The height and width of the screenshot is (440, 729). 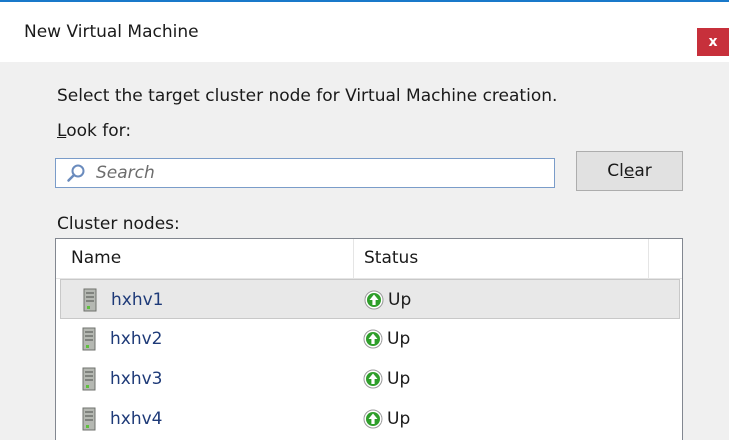 I want to click on node-name: hxhv4, so click(x=136, y=419).